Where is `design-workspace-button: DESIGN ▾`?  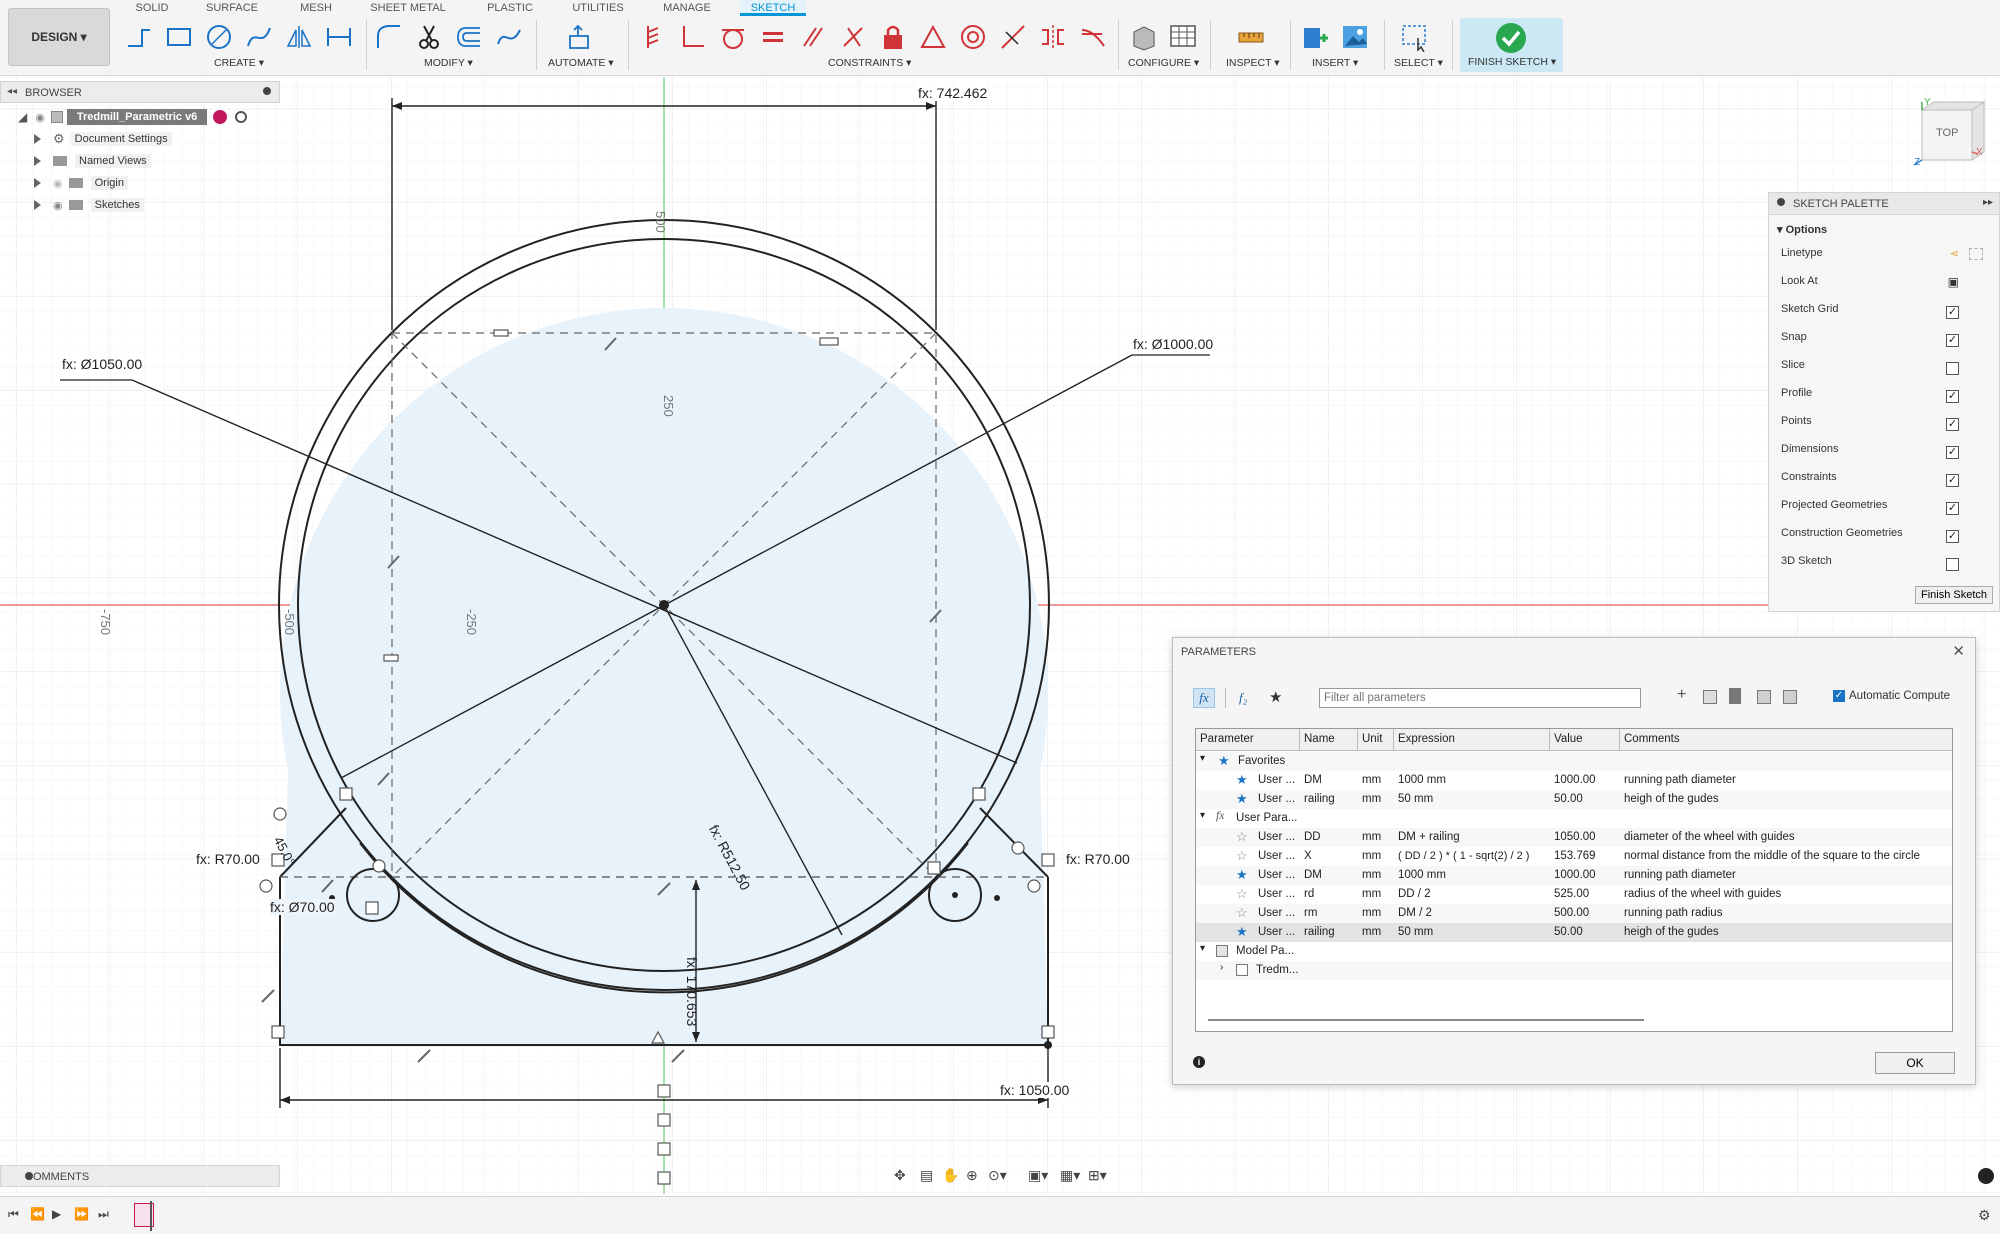 design-workspace-button: DESIGN ▾ is located at coordinates (59, 37).